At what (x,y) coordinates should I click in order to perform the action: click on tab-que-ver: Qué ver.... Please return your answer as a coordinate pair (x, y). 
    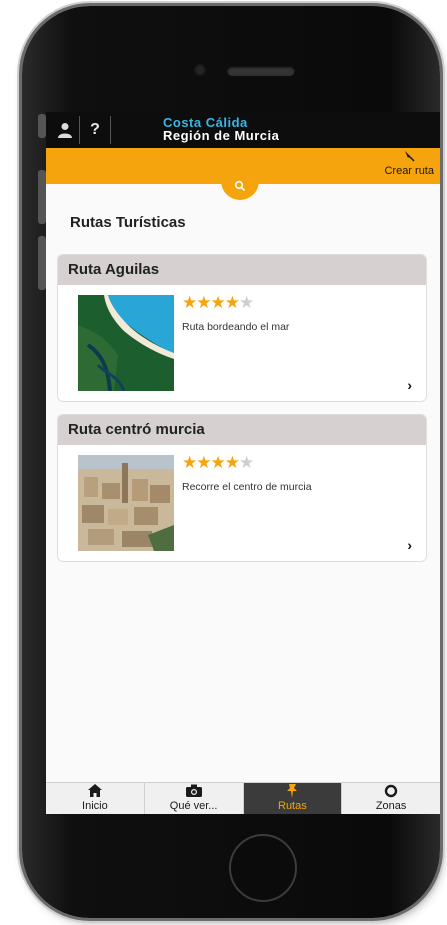
    Looking at the image, I should click on (194, 798).